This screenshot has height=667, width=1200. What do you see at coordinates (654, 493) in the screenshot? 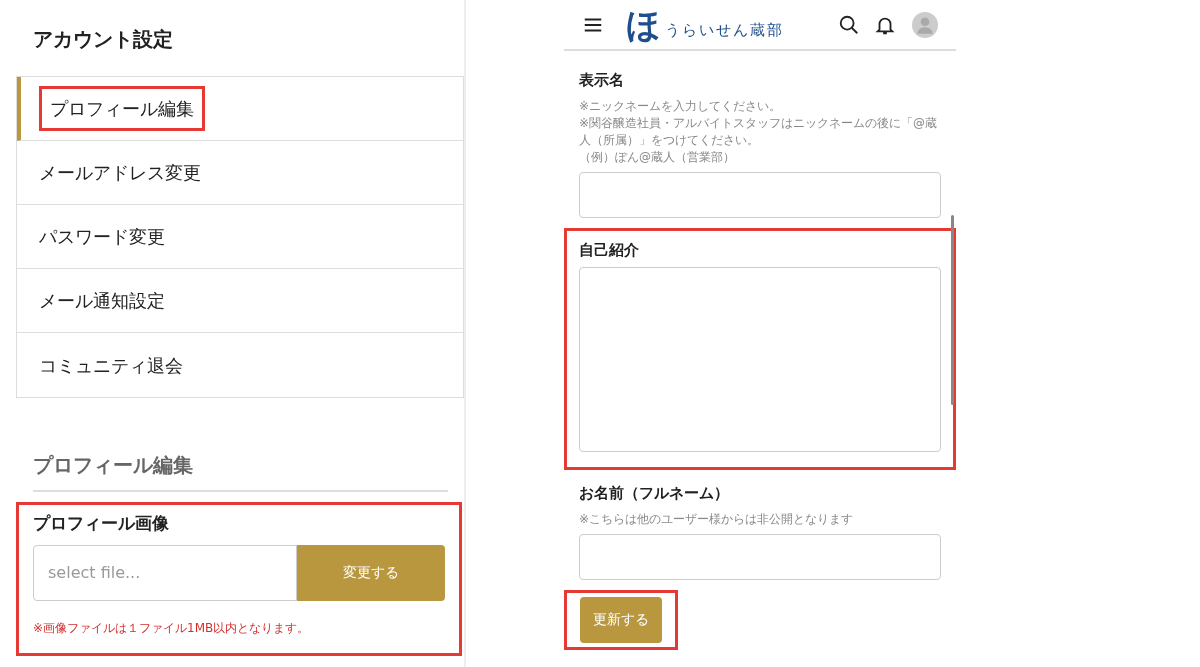
I see `field-label: お名前（フルネーム）` at bounding box center [654, 493].